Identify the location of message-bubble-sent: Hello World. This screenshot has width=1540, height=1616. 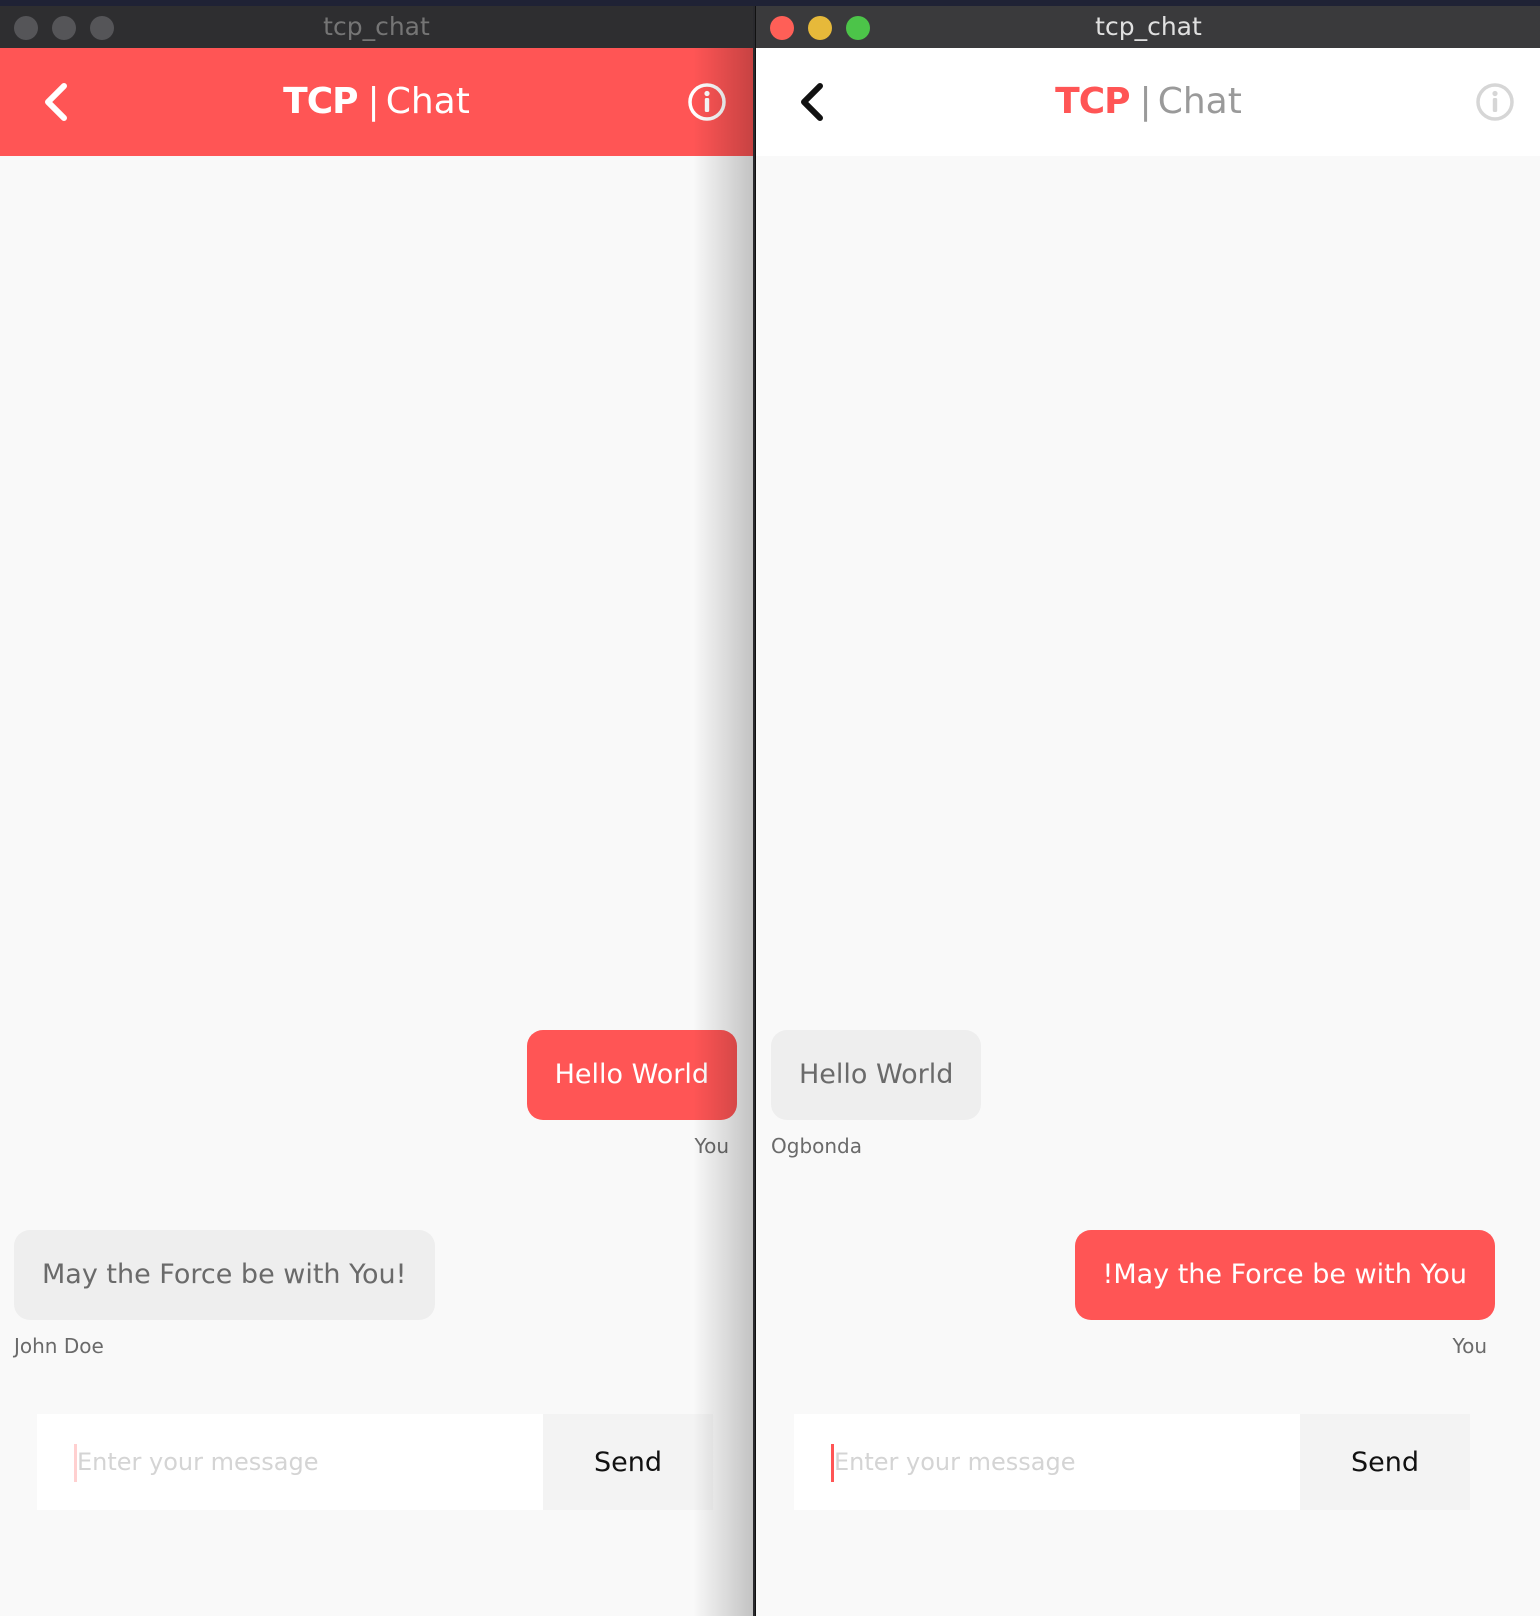
(631, 1075).